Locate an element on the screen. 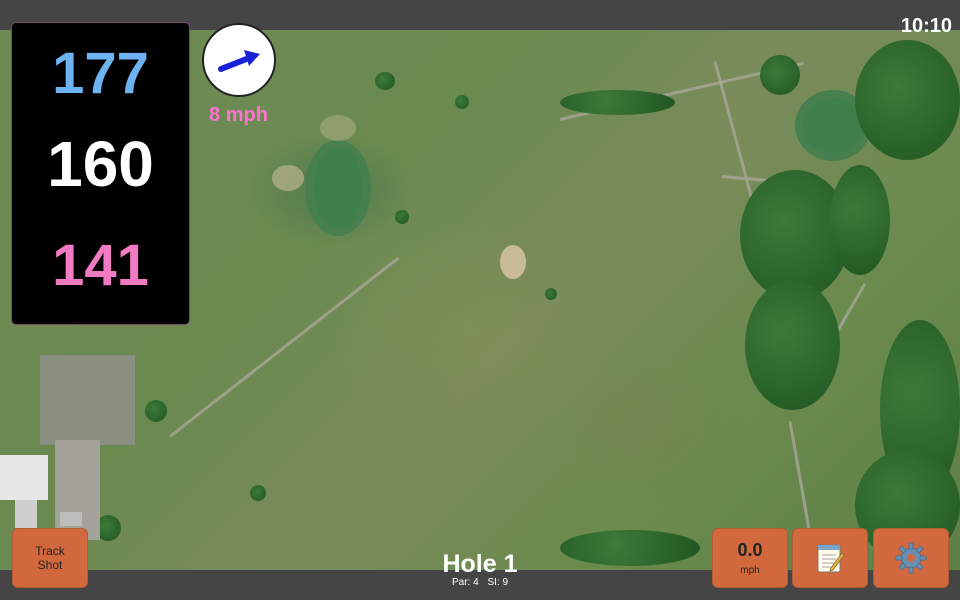 This screenshot has height=600, width=960. speed-button: 0.0 mph is located at coordinates (750, 558).